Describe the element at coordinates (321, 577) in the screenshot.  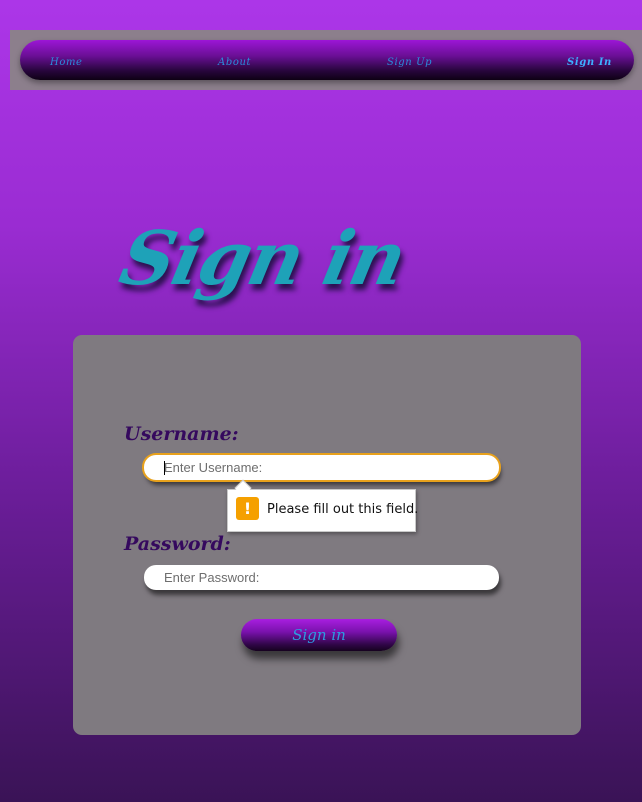
I see `password-input` at that location.